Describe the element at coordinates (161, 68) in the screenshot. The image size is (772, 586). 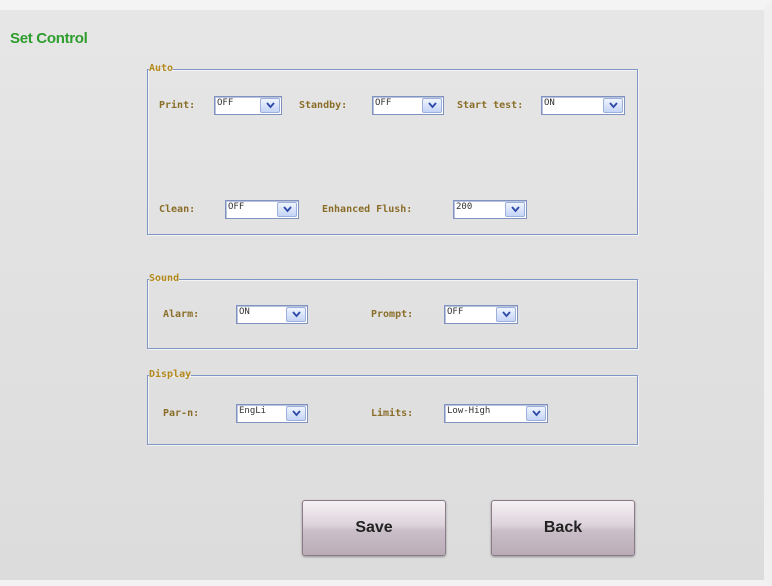
I see `auto-legend: Auto` at that location.